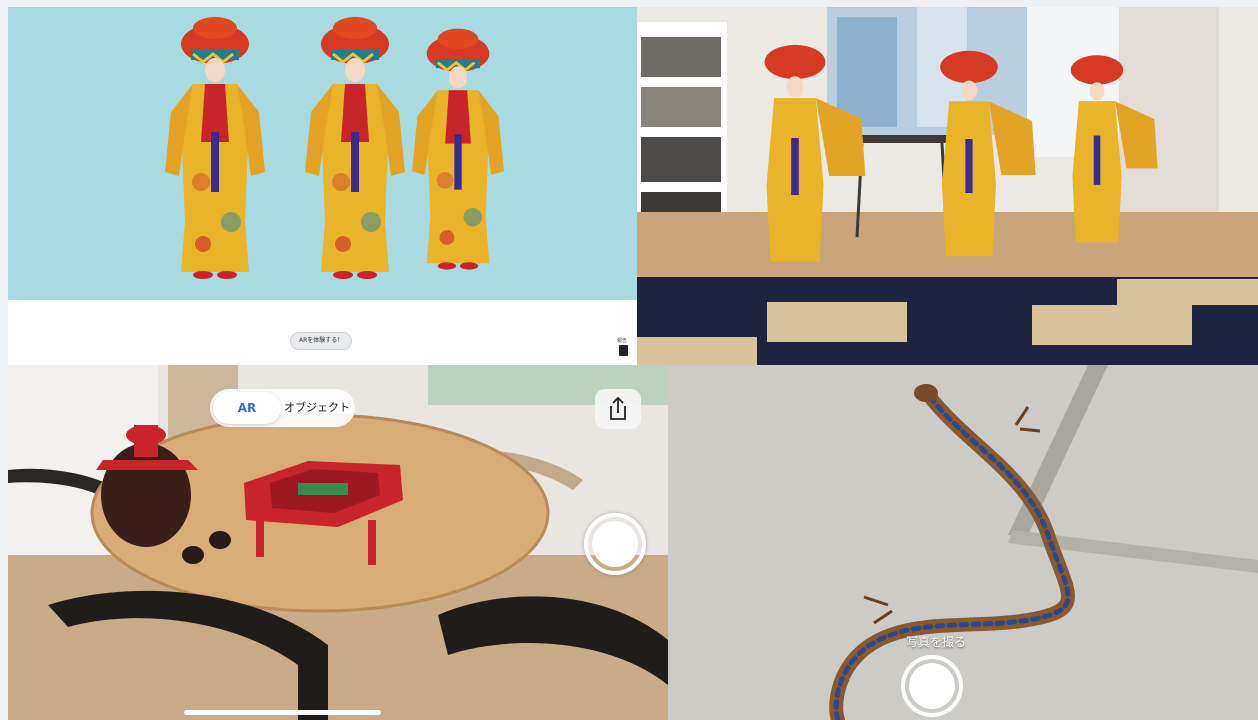 The height and width of the screenshot is (720, 1258). Describe the element at coordinates (935, 642) in the screenshot. I see `take-photo-caption: 写真を撮る` at that location.